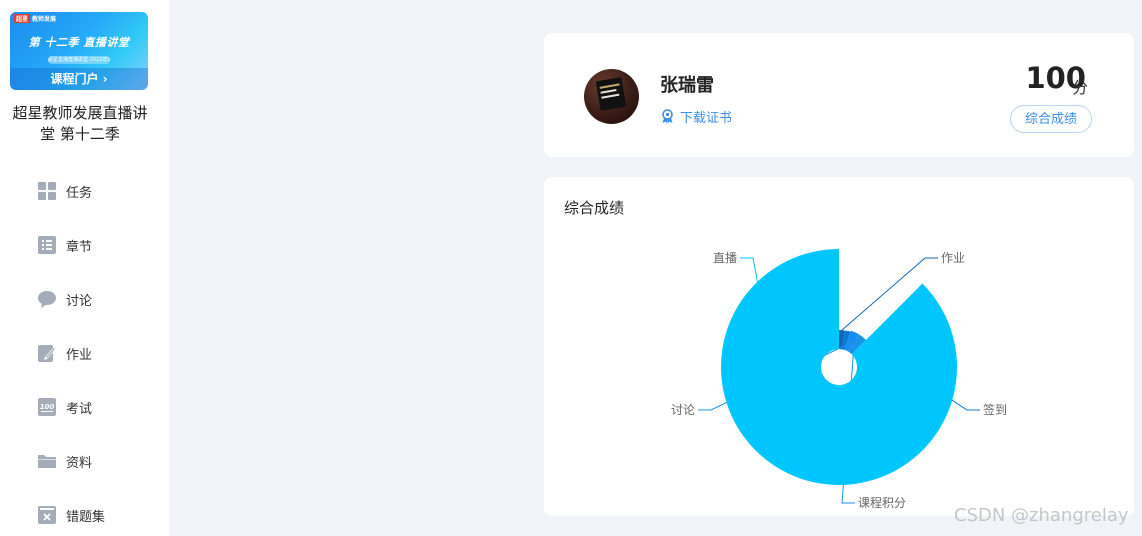 This screenshot has height=536, width=1142. Describe the element at coordinates (706, 118) in the screenshot. I see `certificate-link-label: 下载证书` at that location.